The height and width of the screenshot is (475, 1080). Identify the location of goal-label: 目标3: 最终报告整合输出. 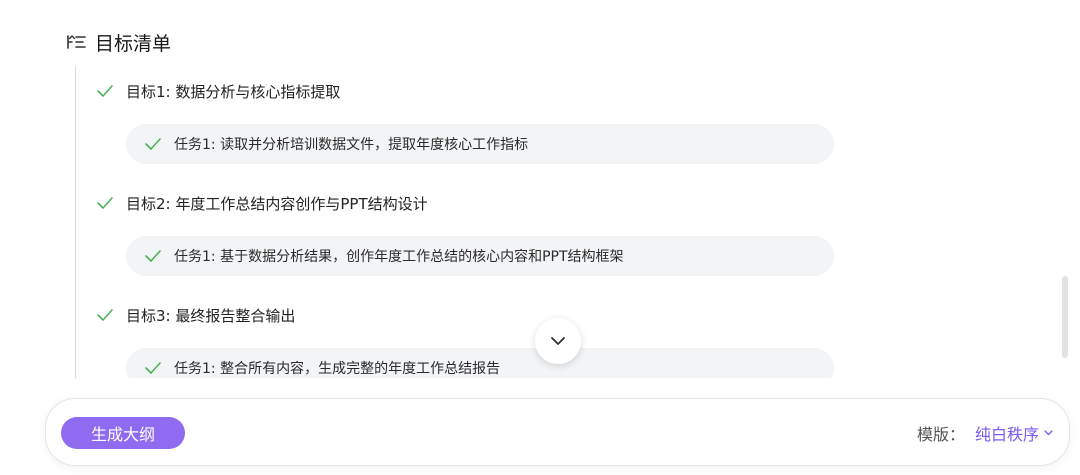
(211, 315).